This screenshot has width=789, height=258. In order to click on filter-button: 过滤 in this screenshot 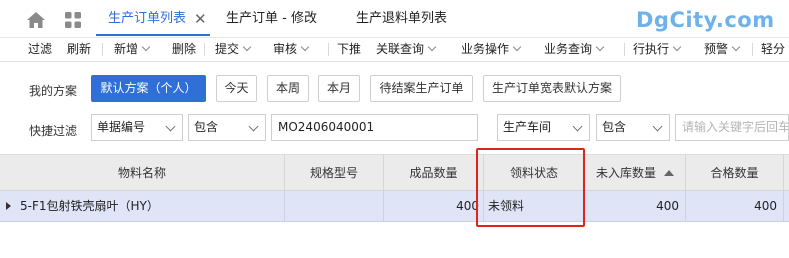, I will do `click(40, 49)`.